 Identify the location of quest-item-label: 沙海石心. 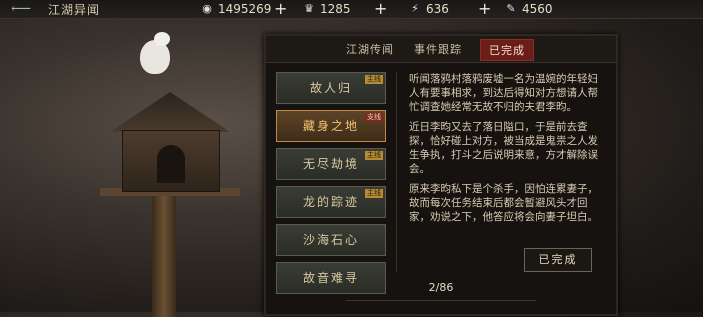
(330, 240).